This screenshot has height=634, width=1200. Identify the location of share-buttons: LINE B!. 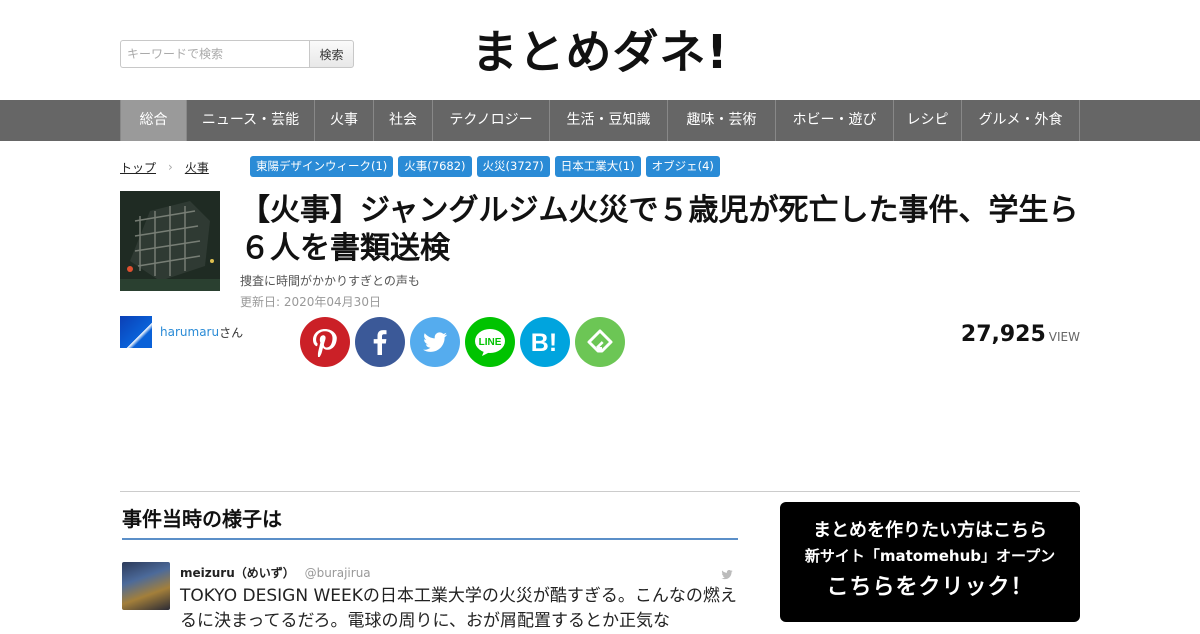
(462, 342).